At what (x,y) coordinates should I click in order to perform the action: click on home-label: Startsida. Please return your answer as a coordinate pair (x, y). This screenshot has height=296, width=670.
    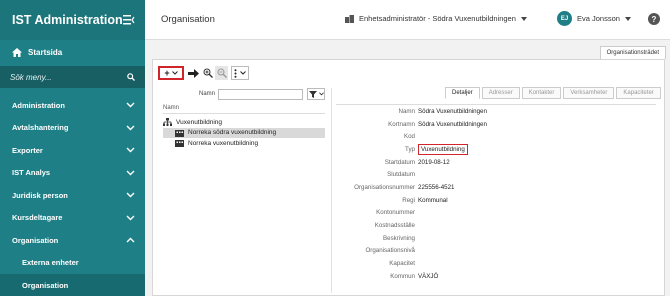
    Looking at the image, I should click on (45, 52).